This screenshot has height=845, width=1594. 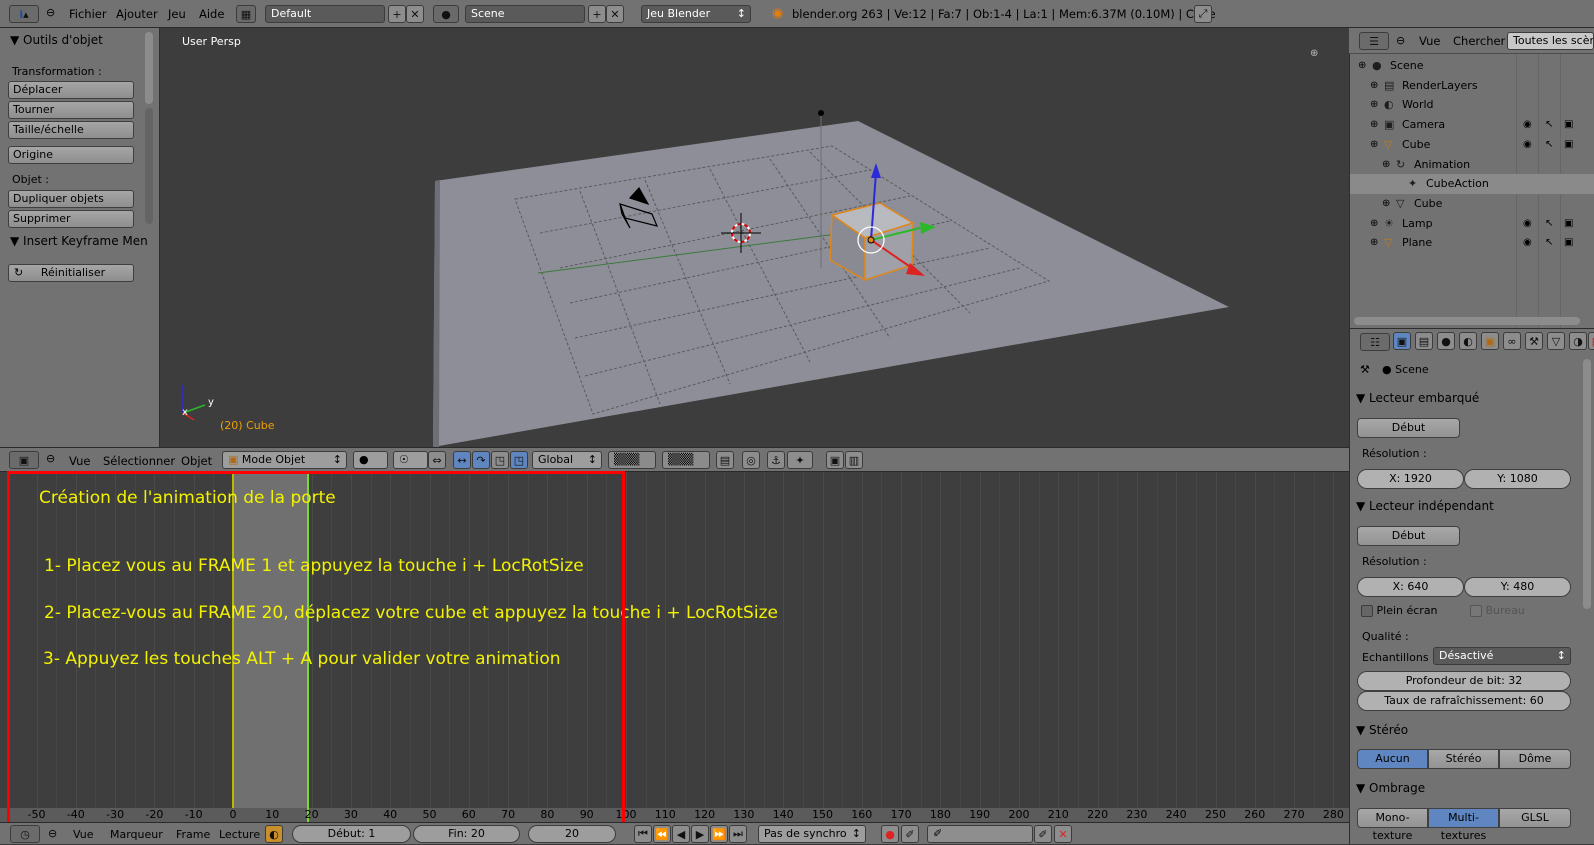 I want to click on layer-lock-icon: ▤, so click(x=725, y=460).